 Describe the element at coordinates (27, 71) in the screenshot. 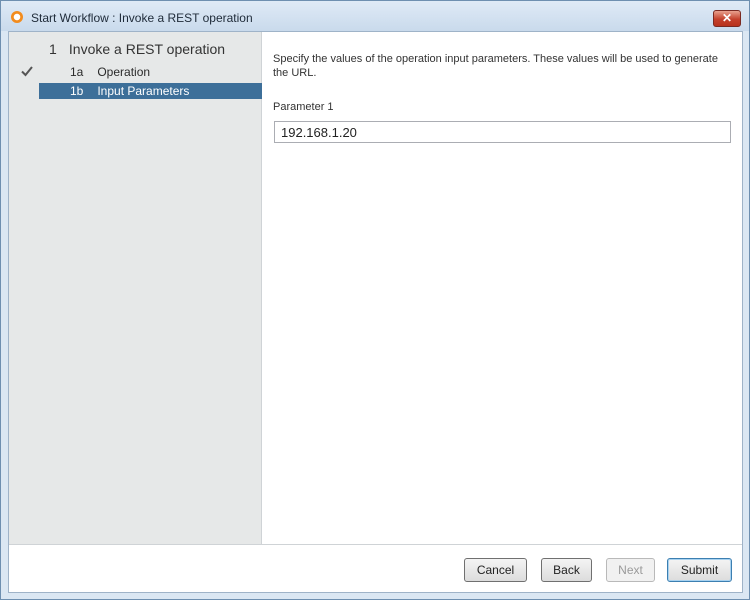

I see `checkmark-icon` at that location.